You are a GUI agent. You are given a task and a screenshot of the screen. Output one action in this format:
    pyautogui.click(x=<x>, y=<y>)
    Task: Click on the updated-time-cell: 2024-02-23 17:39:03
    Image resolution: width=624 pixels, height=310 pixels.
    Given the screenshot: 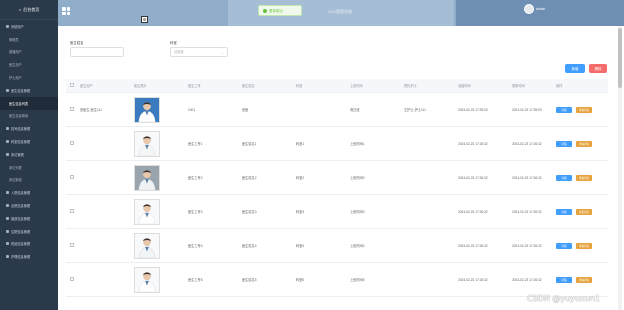 What is the action you would take?
    pyautogui.click(x=527, y=109)
    